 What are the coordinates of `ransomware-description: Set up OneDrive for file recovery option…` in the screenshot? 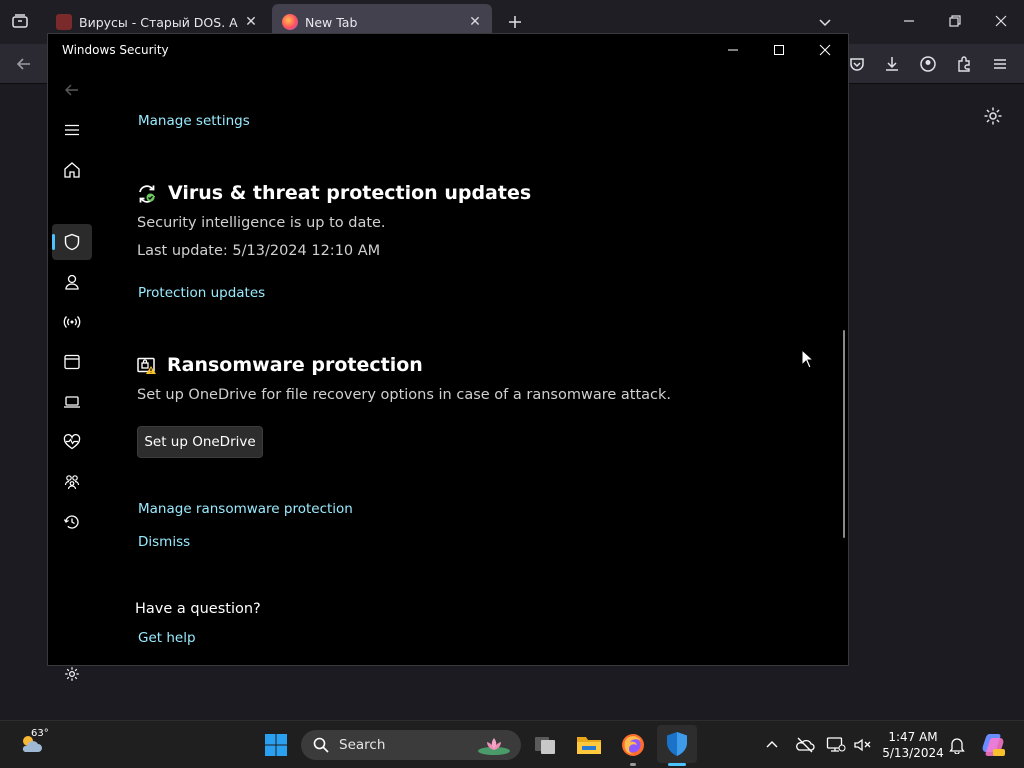 It's located at (404, 395).